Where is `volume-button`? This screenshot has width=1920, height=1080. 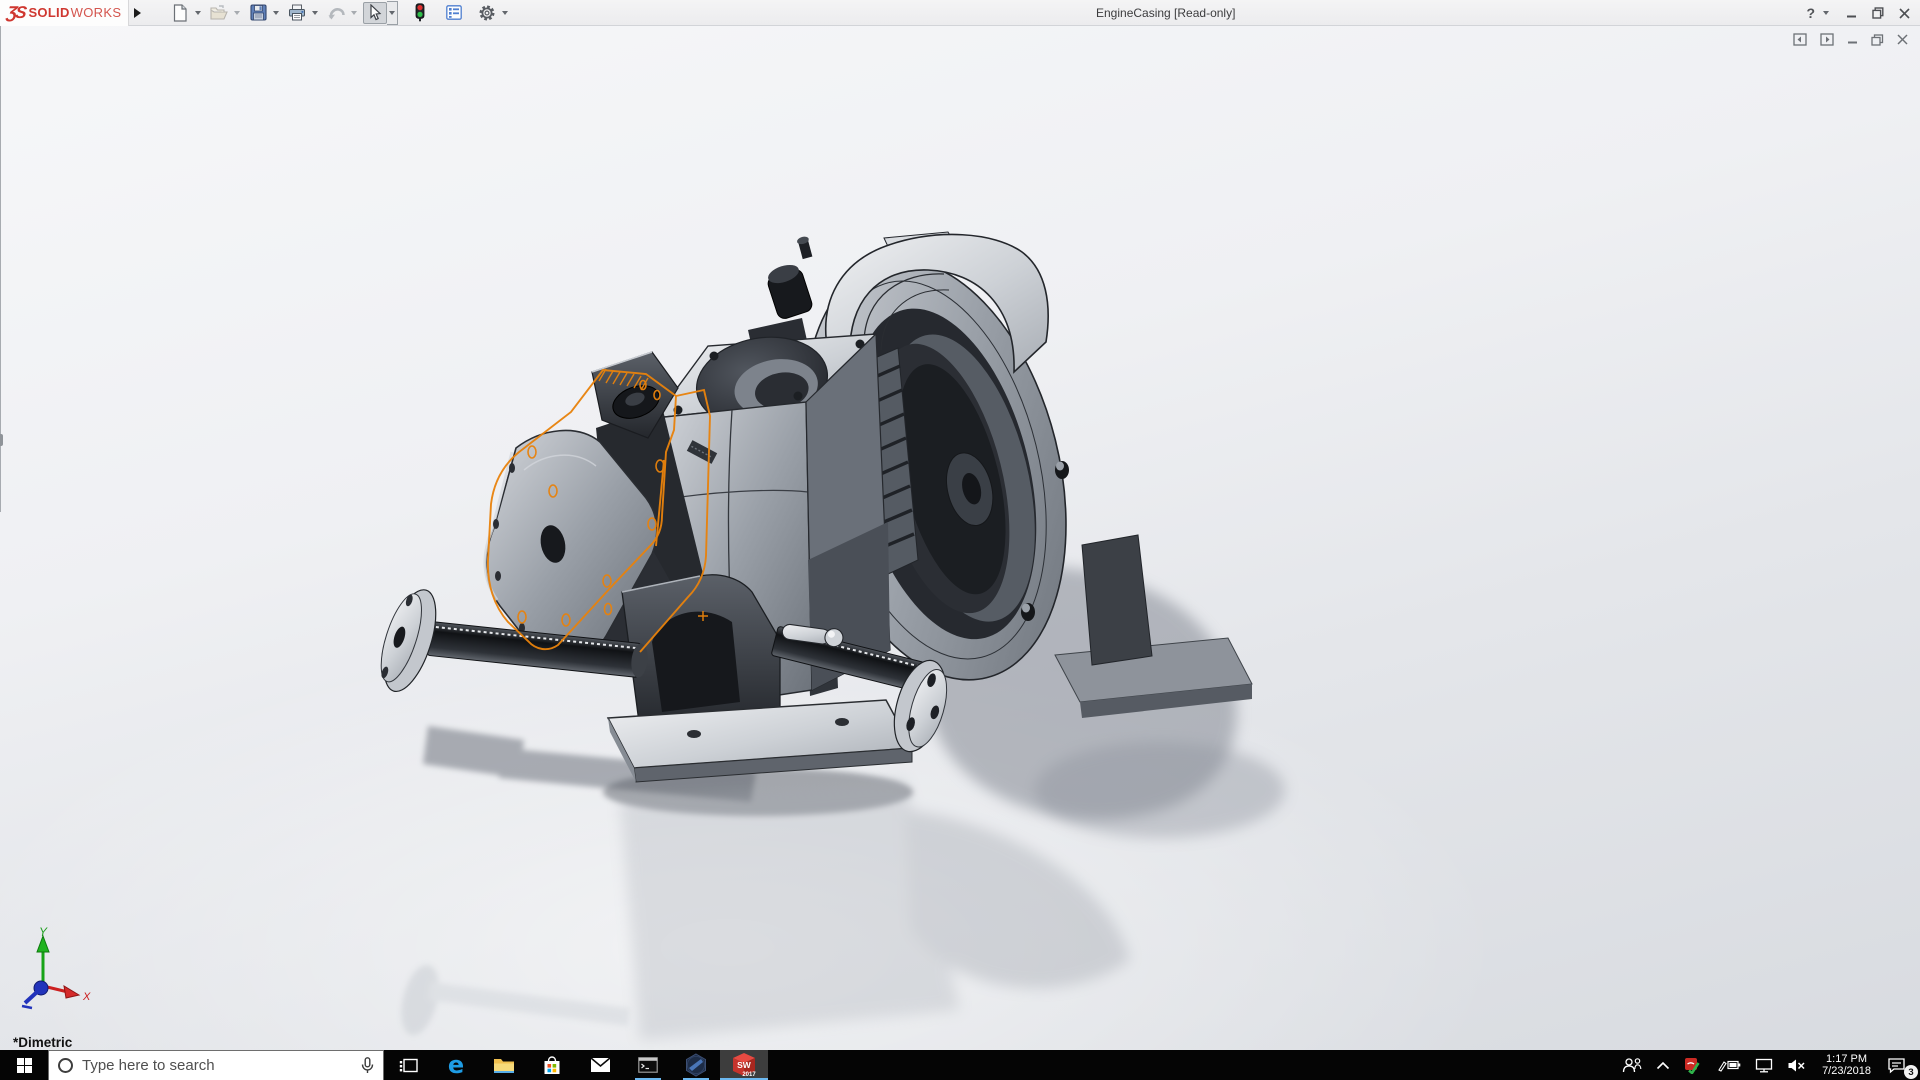 volume-button is located at coordinates (1796, 1065).